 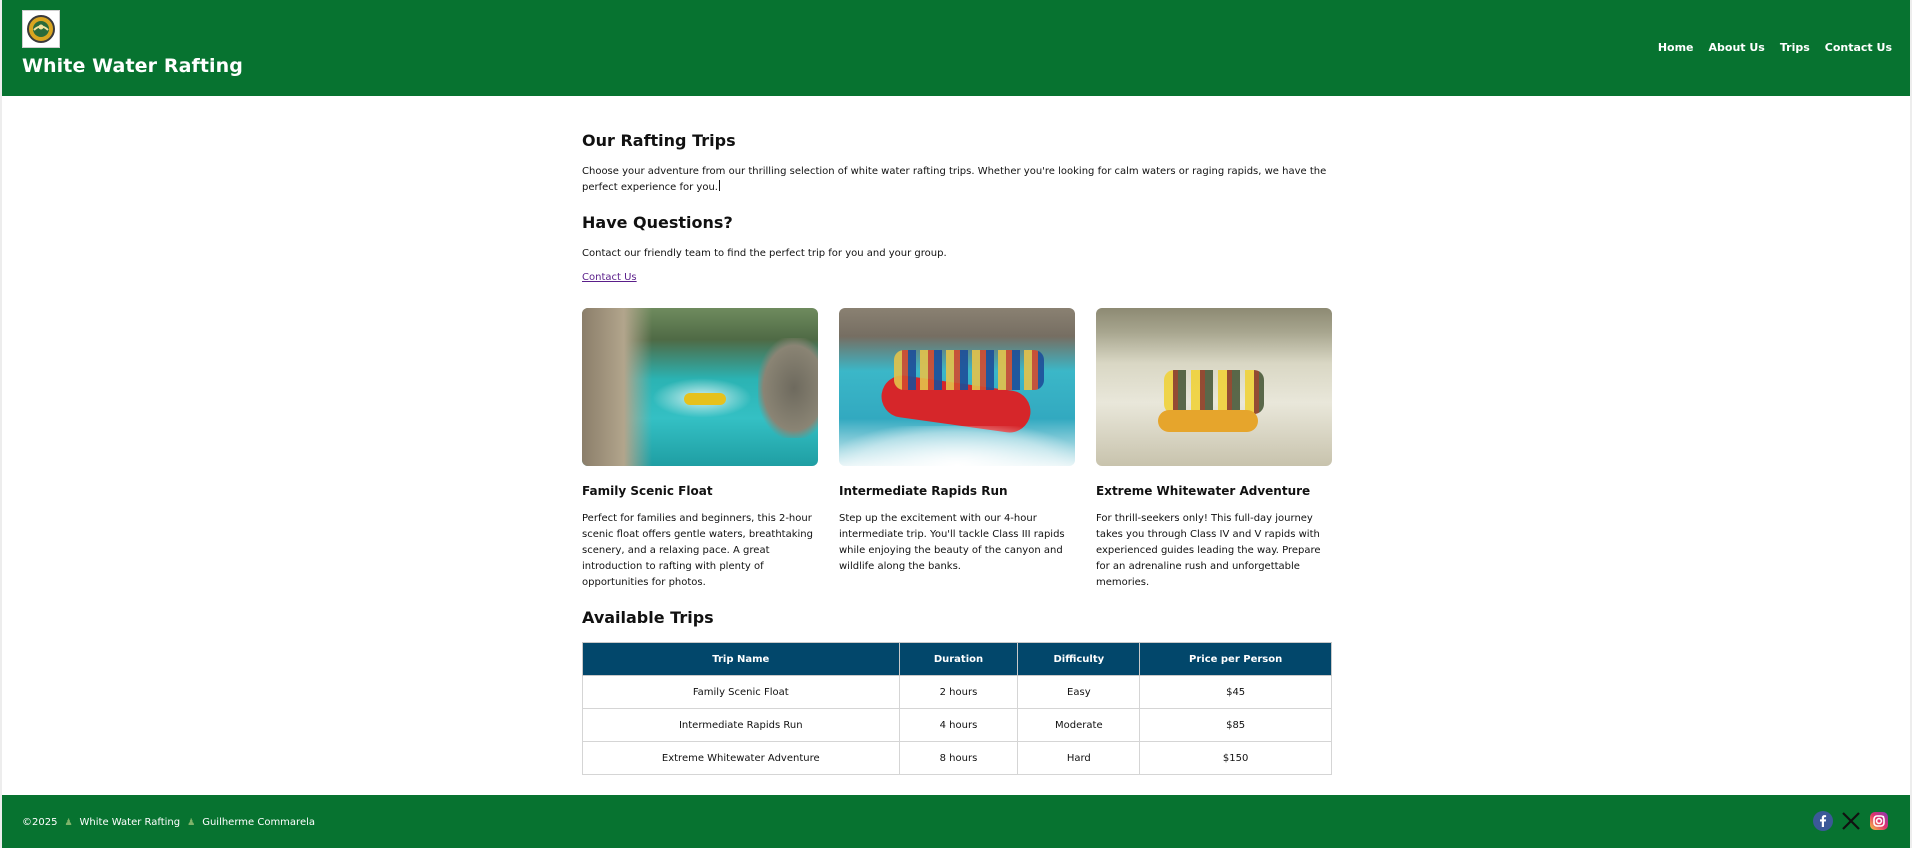 I want to click on cell-price: $85, so click(x=1235, y=725).